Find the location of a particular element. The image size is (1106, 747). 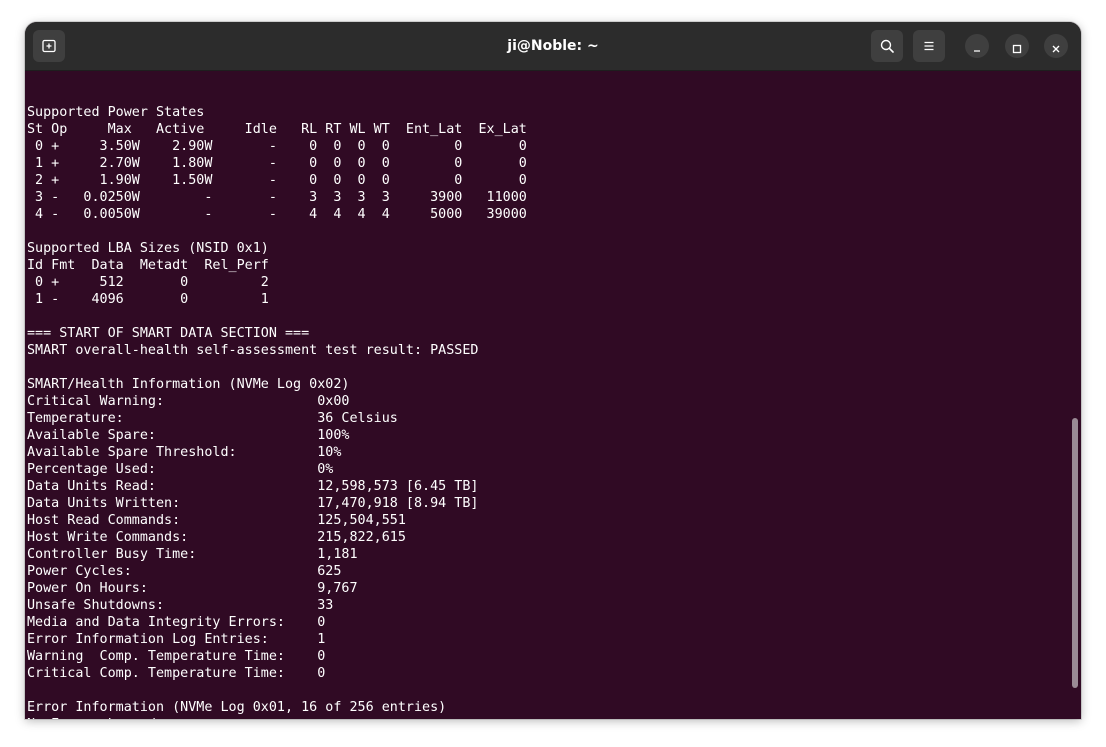

terminal-line: Power On Hours: 9,767 is located at coordinates (192, 588).